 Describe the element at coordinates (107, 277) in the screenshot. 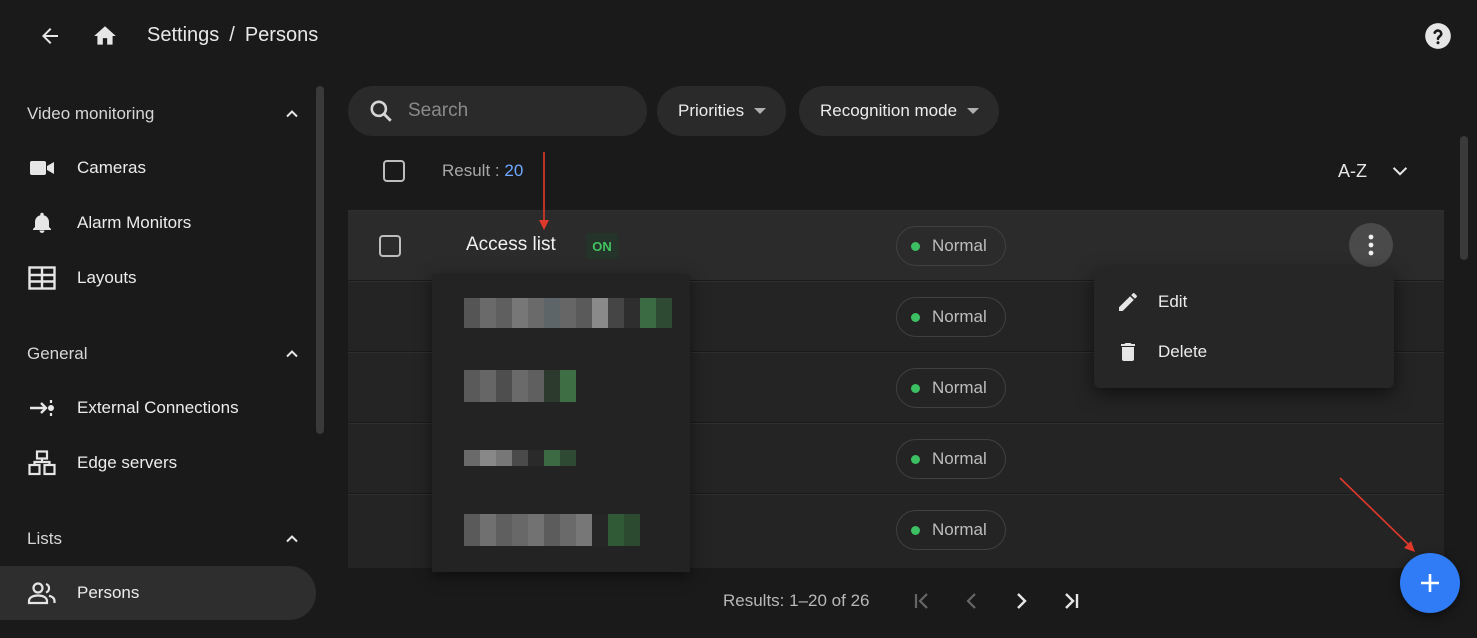

I see `sidebar-item-label: Layouts` at that location.